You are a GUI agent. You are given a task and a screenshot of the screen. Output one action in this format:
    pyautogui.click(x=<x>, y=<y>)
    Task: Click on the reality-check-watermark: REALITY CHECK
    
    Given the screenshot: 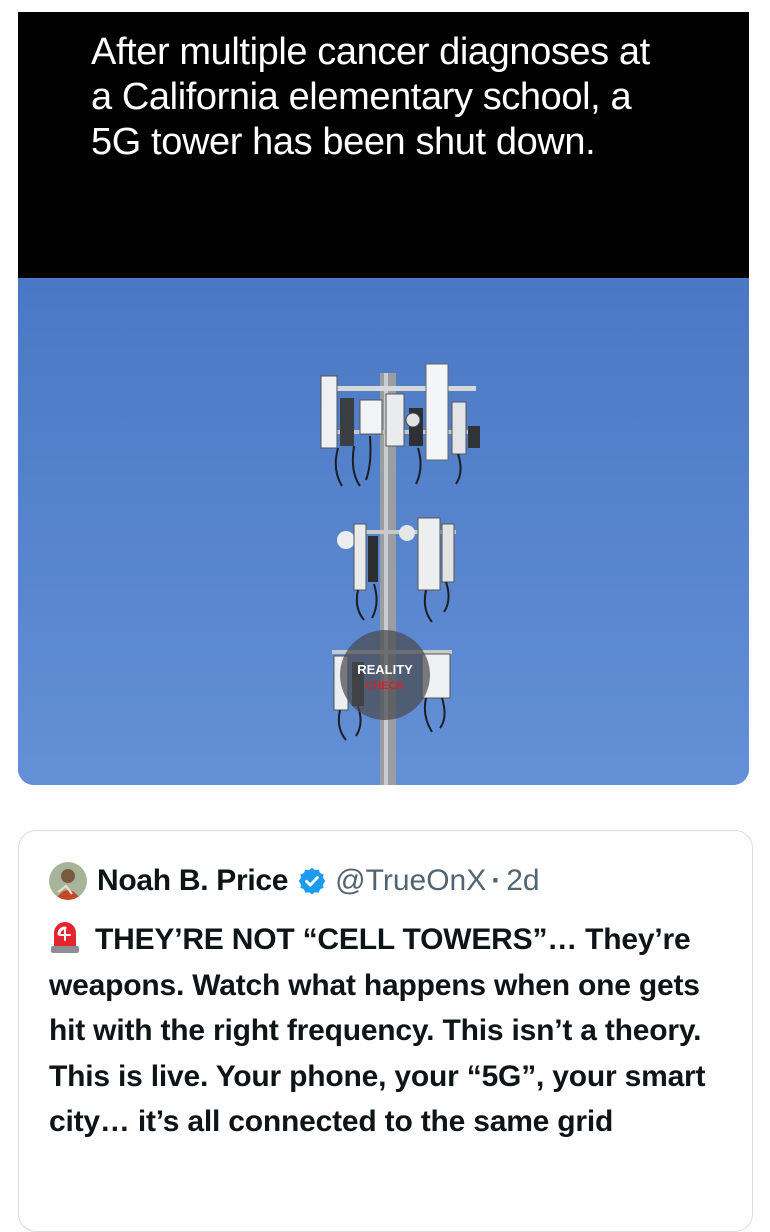 What is the action you would take?
    pyautogui.click(x=385, y=675)
    